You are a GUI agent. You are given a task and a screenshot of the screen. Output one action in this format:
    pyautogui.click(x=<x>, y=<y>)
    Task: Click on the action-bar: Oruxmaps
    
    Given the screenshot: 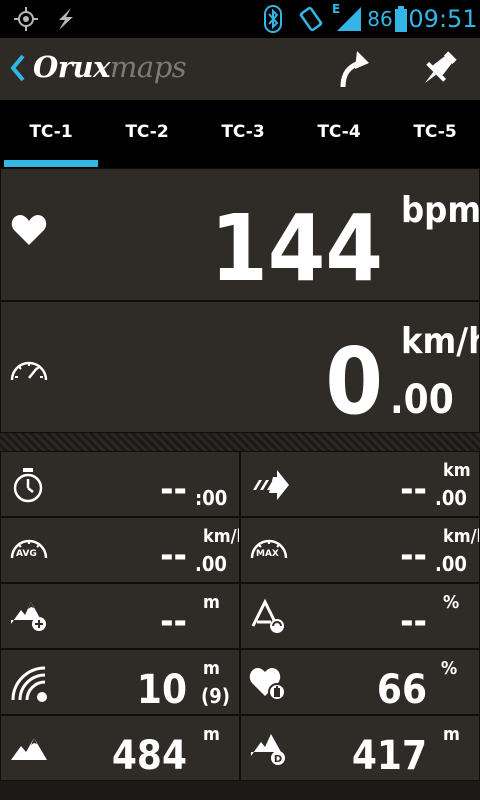 What is the action you would take?
    pyautogui.click(x=240, y=69)
    